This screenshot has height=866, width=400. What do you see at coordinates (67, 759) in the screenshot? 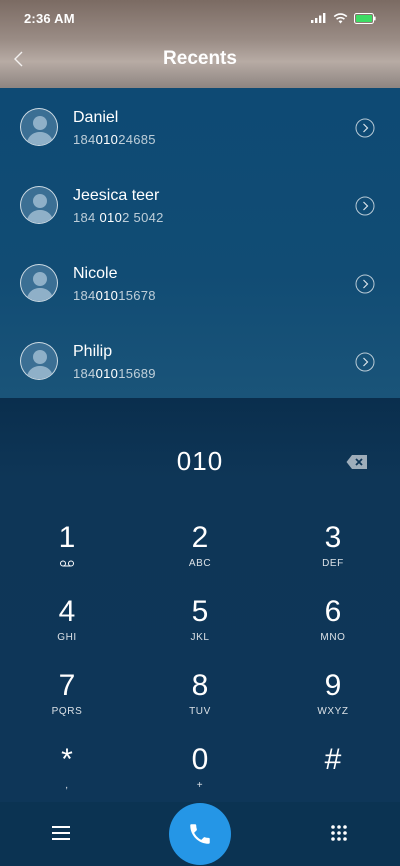
I see `key-digit: *` at bounding box center [67, 759].